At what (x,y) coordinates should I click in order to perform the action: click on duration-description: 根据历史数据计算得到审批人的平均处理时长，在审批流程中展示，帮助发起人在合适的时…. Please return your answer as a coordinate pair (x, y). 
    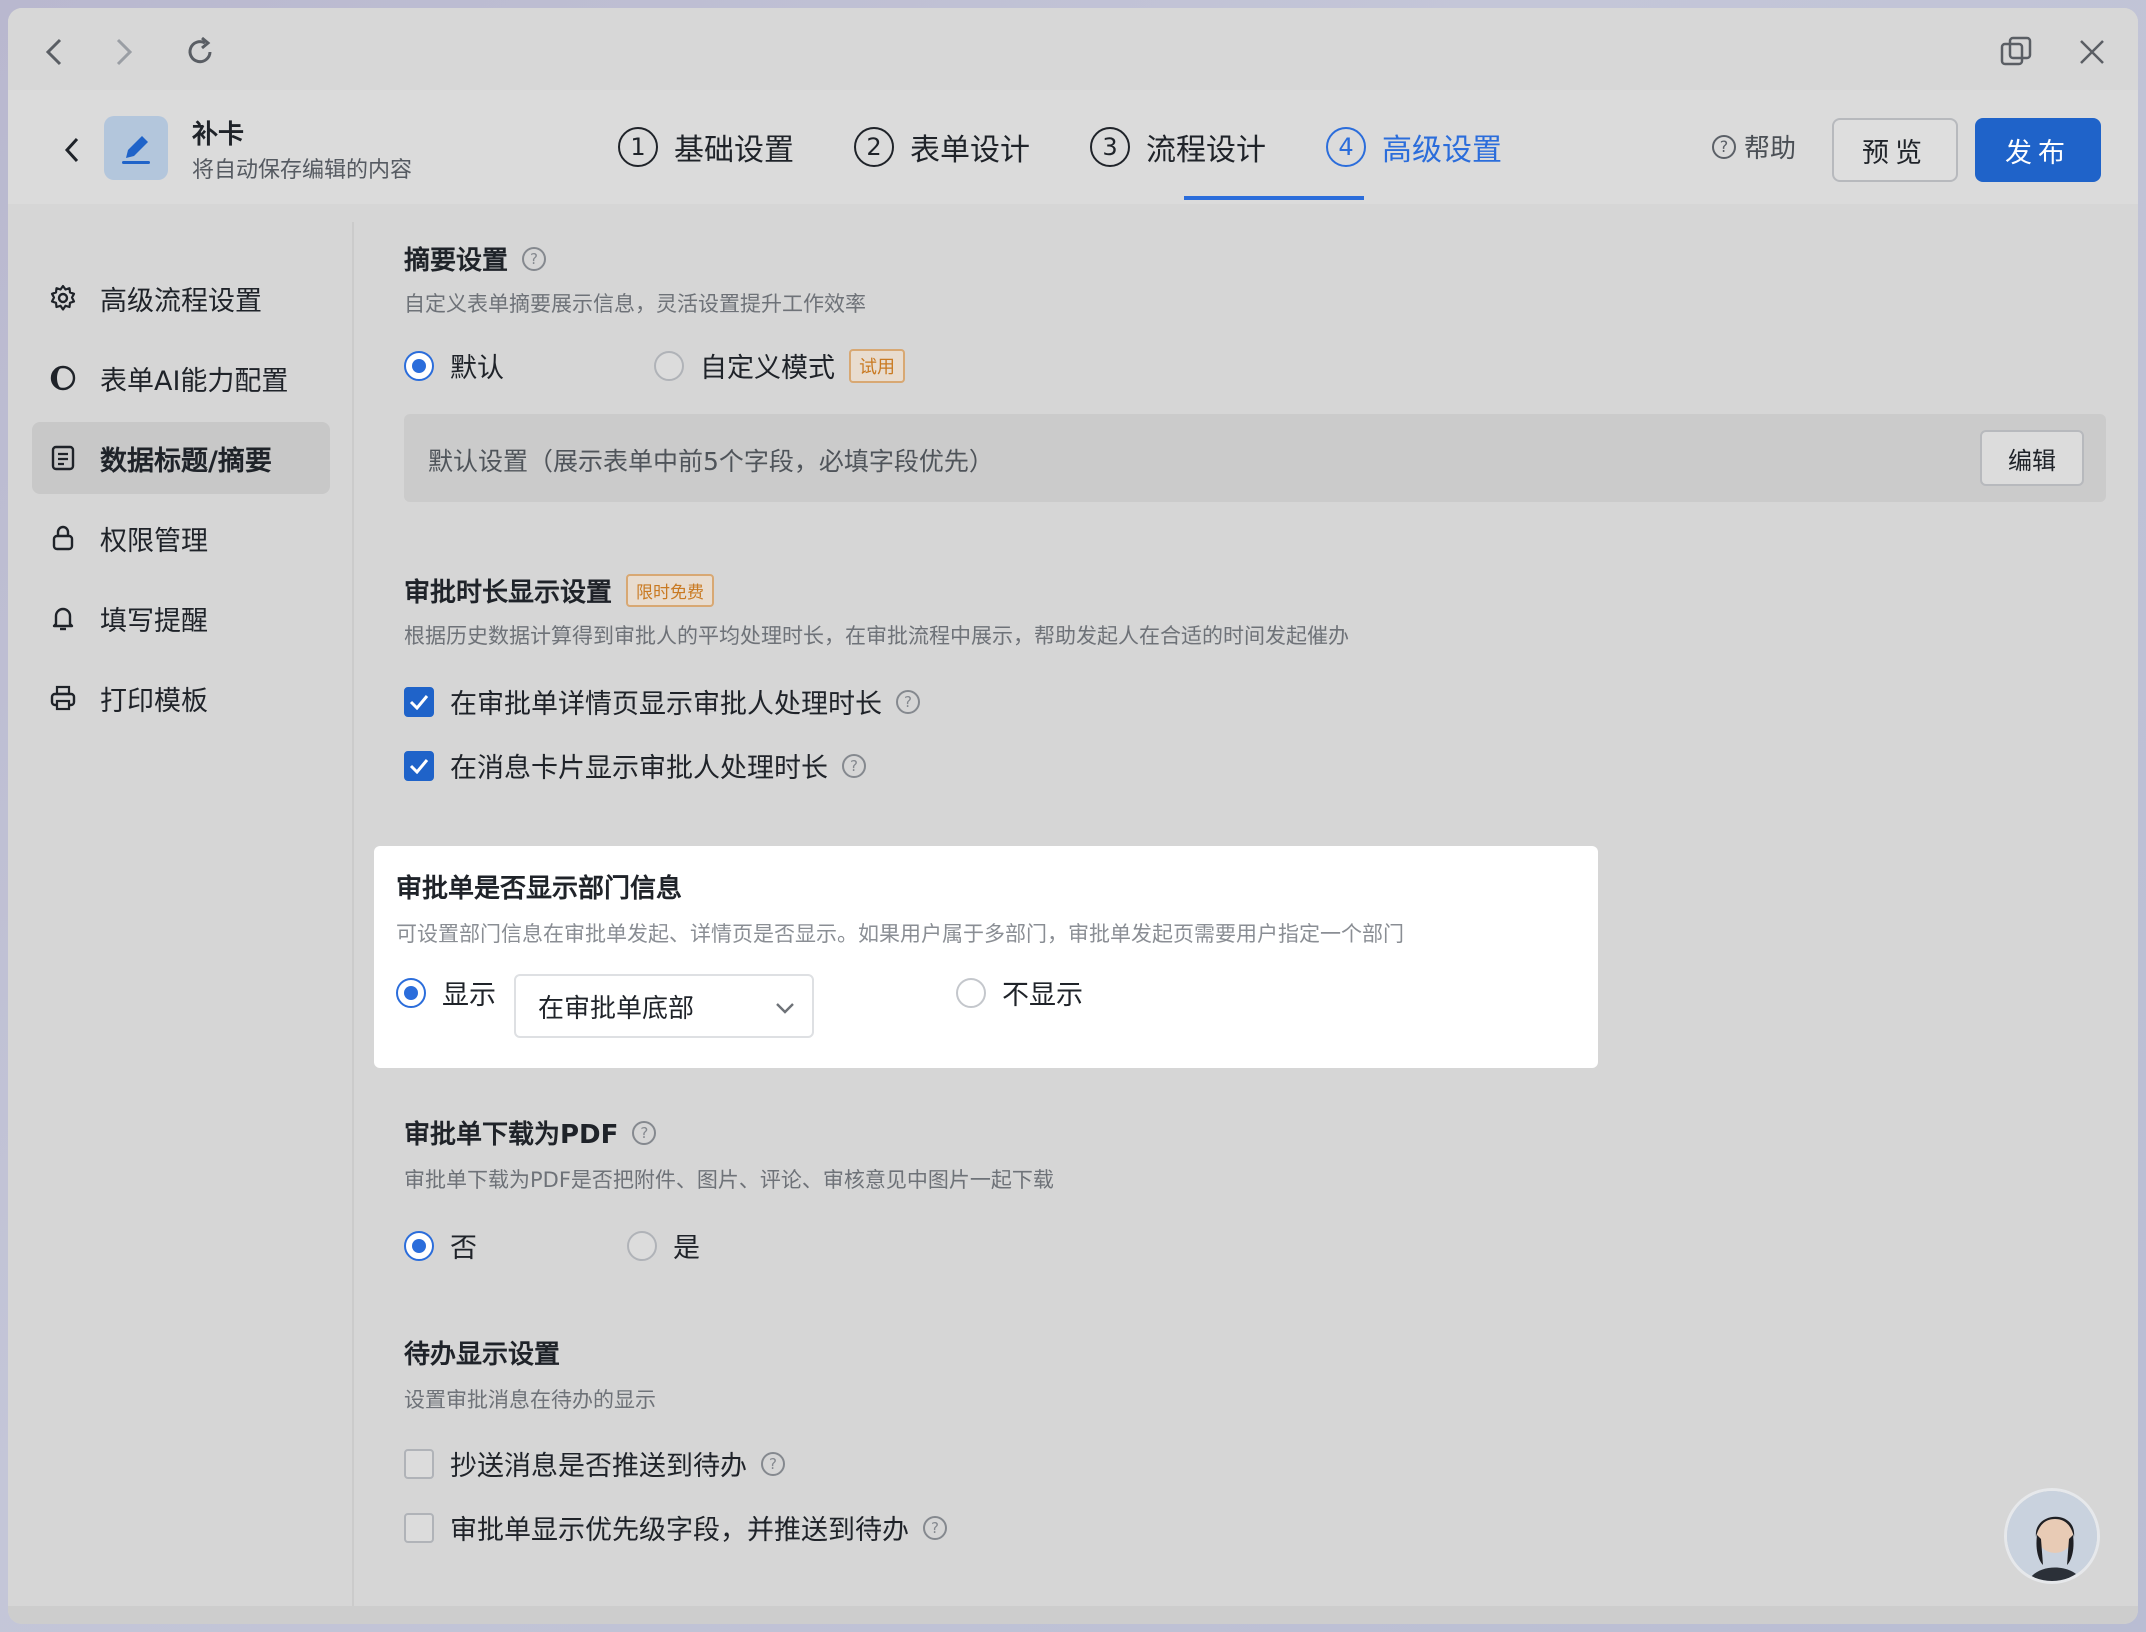
    Looking at the image, I should click on (876, 636).